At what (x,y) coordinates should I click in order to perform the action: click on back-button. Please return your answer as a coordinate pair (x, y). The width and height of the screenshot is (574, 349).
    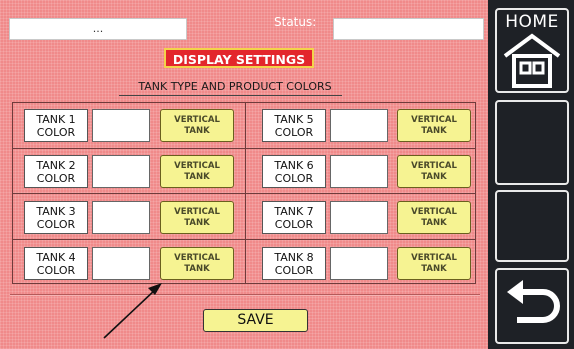
    Looking at the image, I should click on (532, 306).